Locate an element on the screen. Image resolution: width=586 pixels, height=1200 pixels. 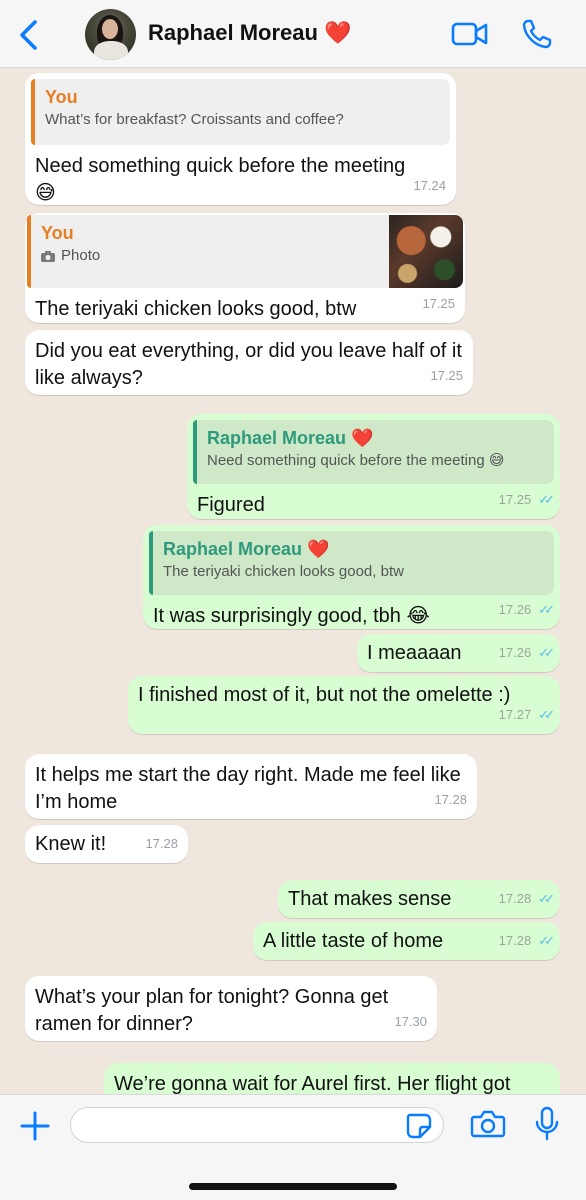
chevron-left-icon is located at coordinates (29, 35).